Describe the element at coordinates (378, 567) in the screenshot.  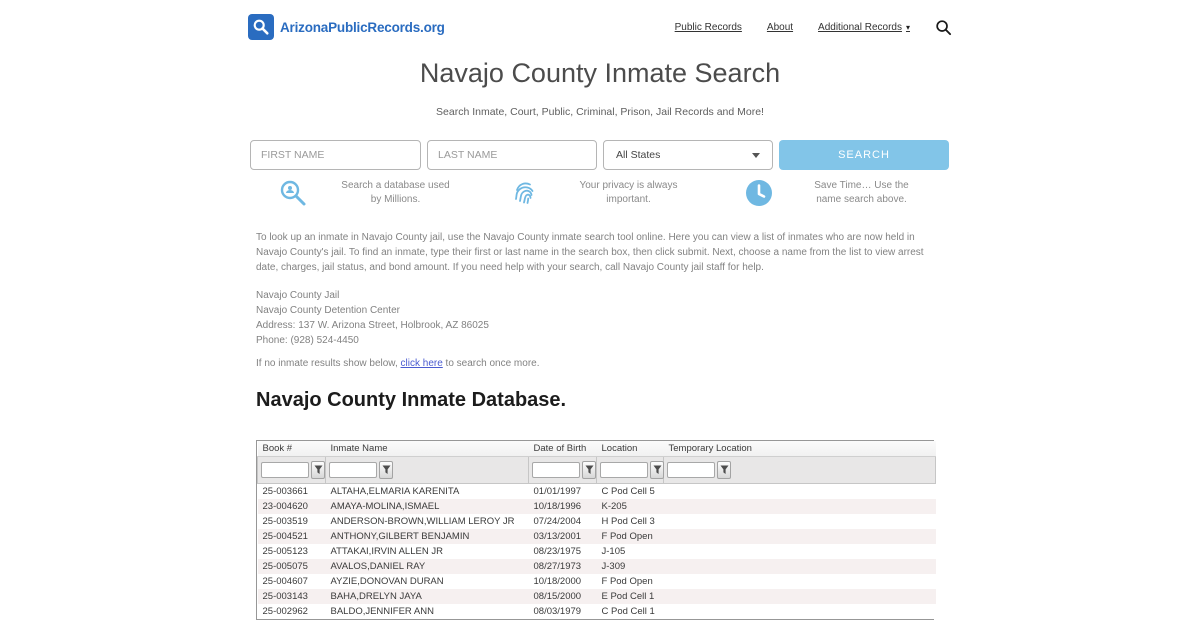
I see `cell-inmate-name: AVALOS,DANIEL RAY` at that location.